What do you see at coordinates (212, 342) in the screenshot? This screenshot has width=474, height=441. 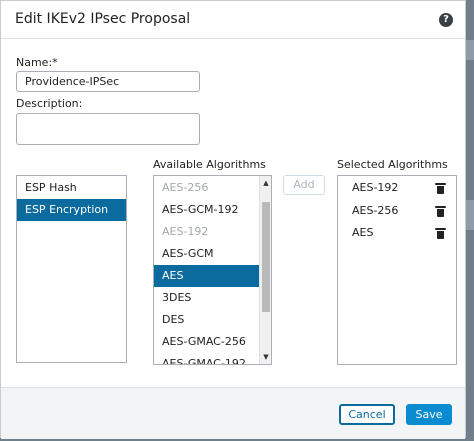 I see `available-item-aes-gmac-256: AES-GMAC-256` at bounding box center [212, 342].